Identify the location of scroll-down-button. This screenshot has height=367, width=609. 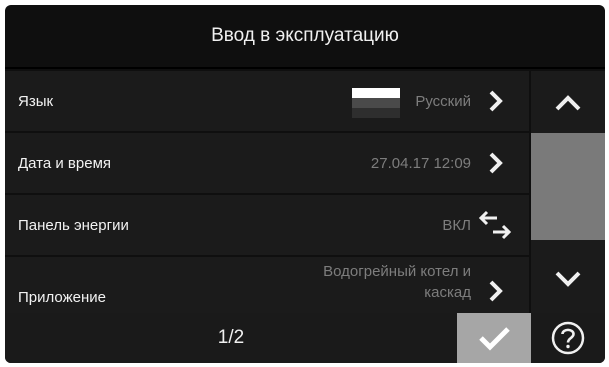
(568, 280).